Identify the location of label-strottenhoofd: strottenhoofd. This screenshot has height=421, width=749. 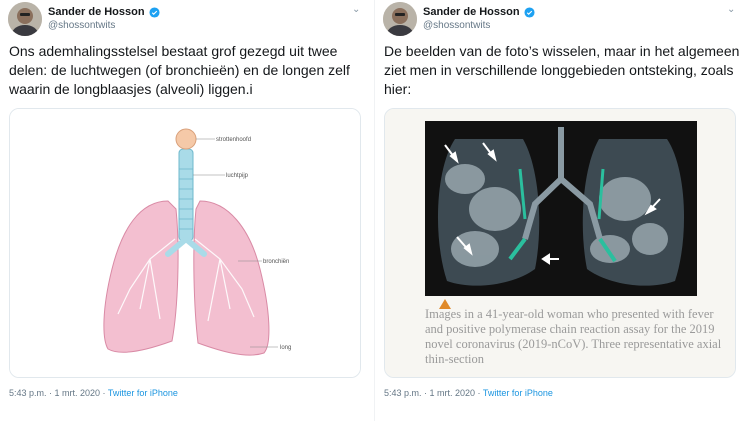
(233, 140).